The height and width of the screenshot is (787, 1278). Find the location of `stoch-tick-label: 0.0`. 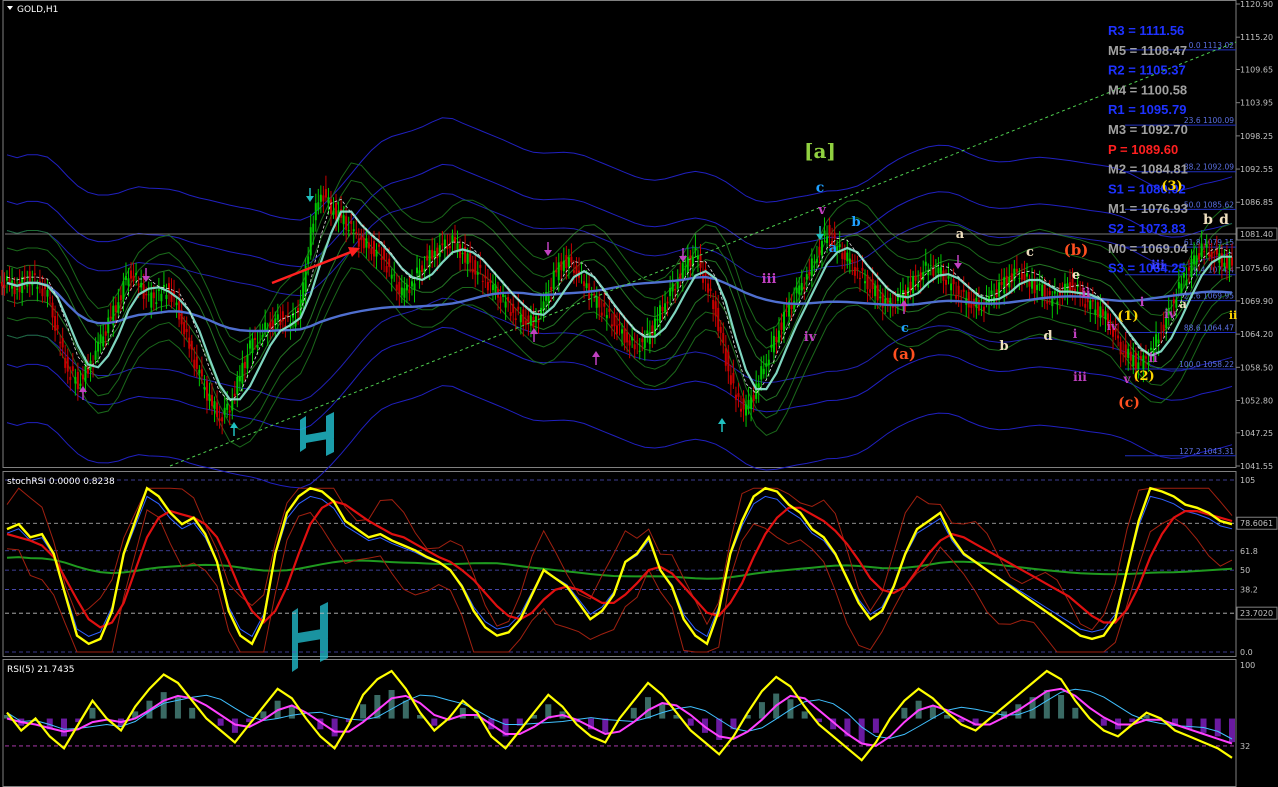

stoch-tick-label: 0.0 is located at coordinates (1246, 652).